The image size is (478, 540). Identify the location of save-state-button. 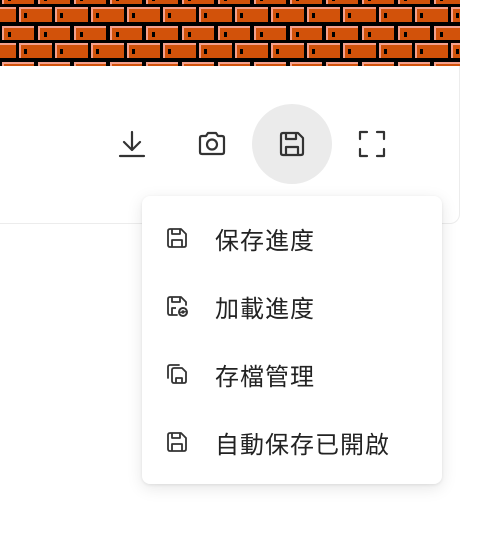
(292, 144).